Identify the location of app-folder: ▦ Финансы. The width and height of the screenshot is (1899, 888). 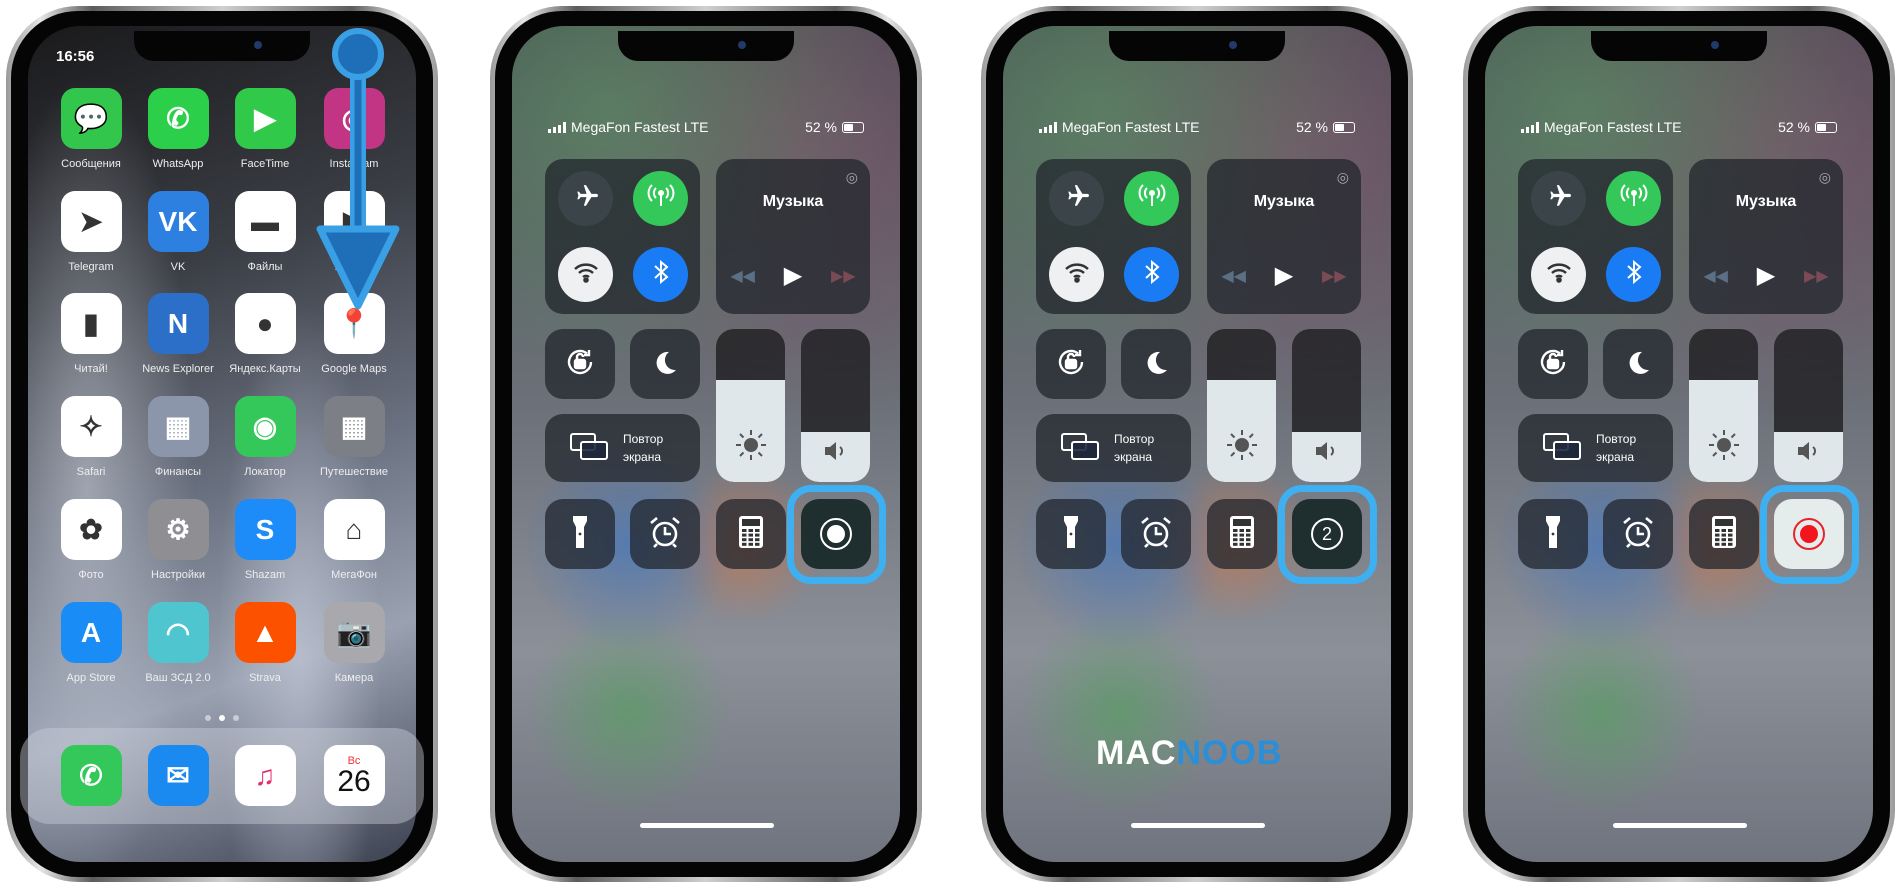
(178, 437).